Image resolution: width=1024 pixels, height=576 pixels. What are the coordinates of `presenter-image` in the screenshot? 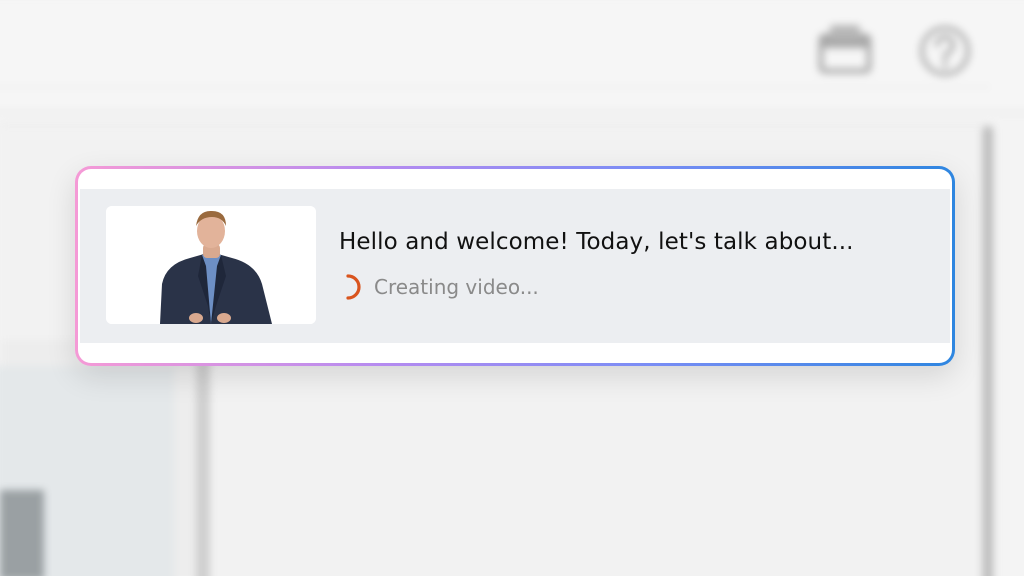 It's located at (211, 265).